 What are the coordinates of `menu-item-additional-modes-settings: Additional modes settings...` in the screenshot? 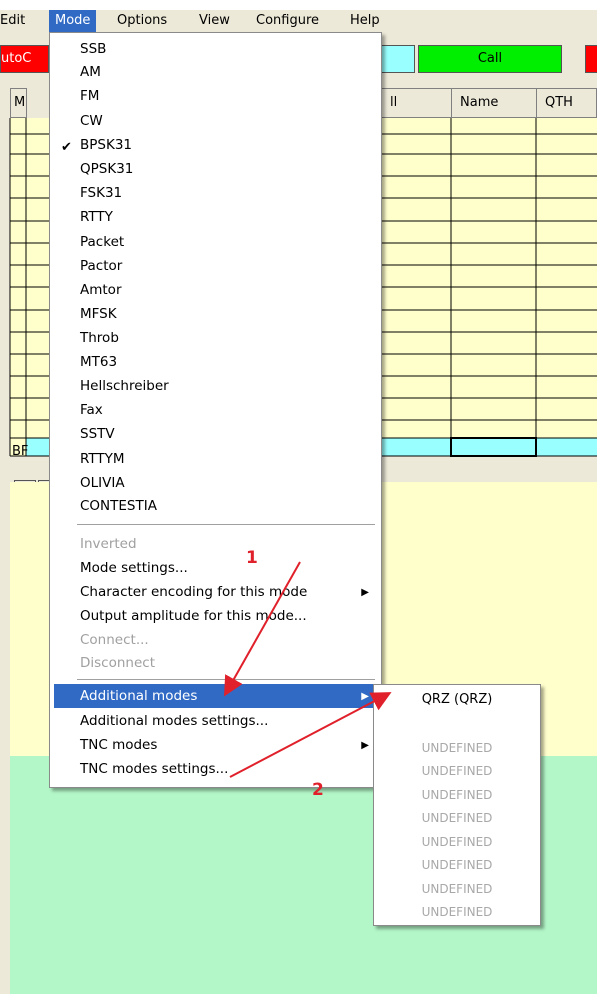 It's located at (174, 721).